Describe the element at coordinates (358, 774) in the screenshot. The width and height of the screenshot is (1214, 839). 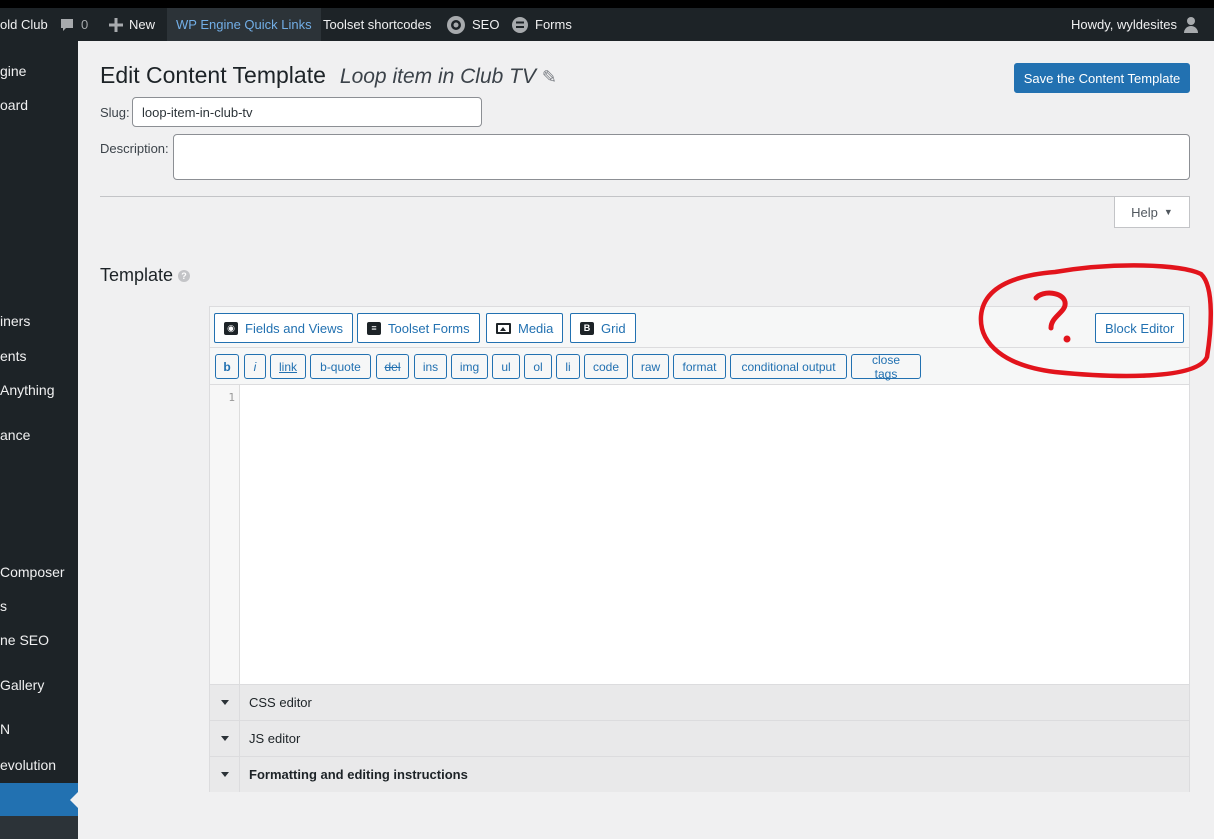
I see `formatting-instructions-label: Formatting and editing instructions` at that location.